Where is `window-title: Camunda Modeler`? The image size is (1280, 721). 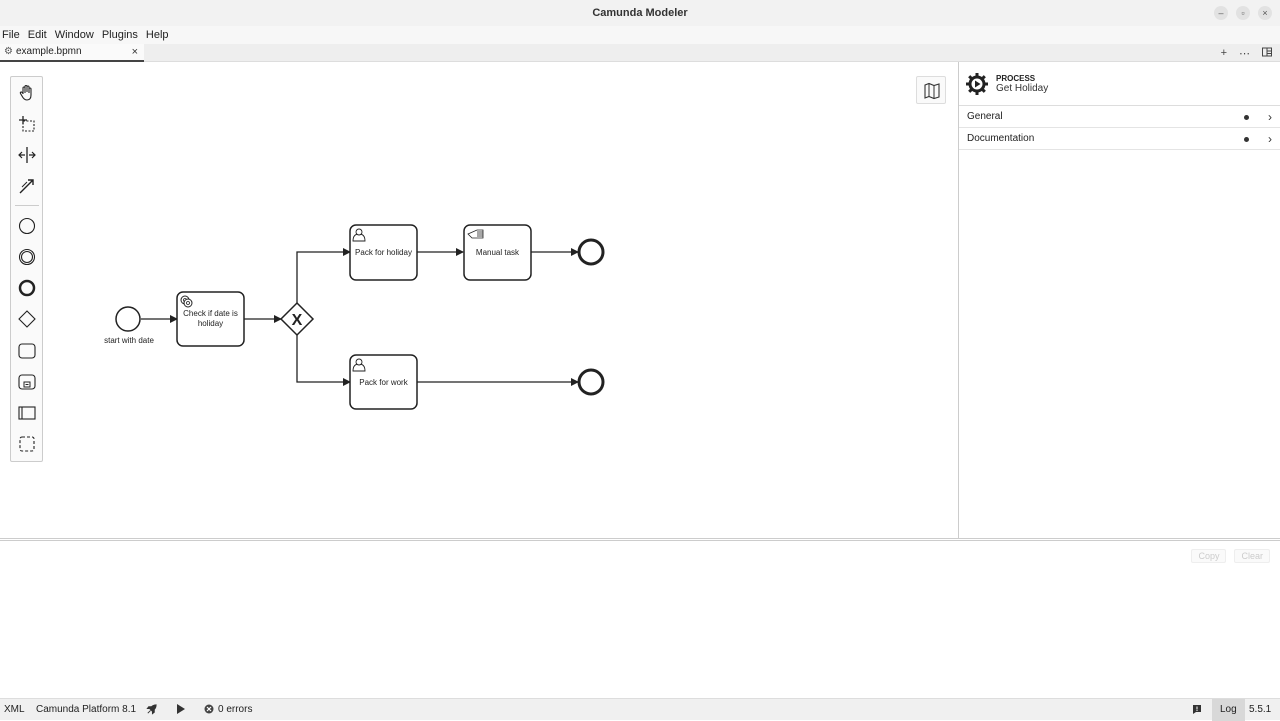
window-title: Camunda Modeler is located at coordinates (640, 13).